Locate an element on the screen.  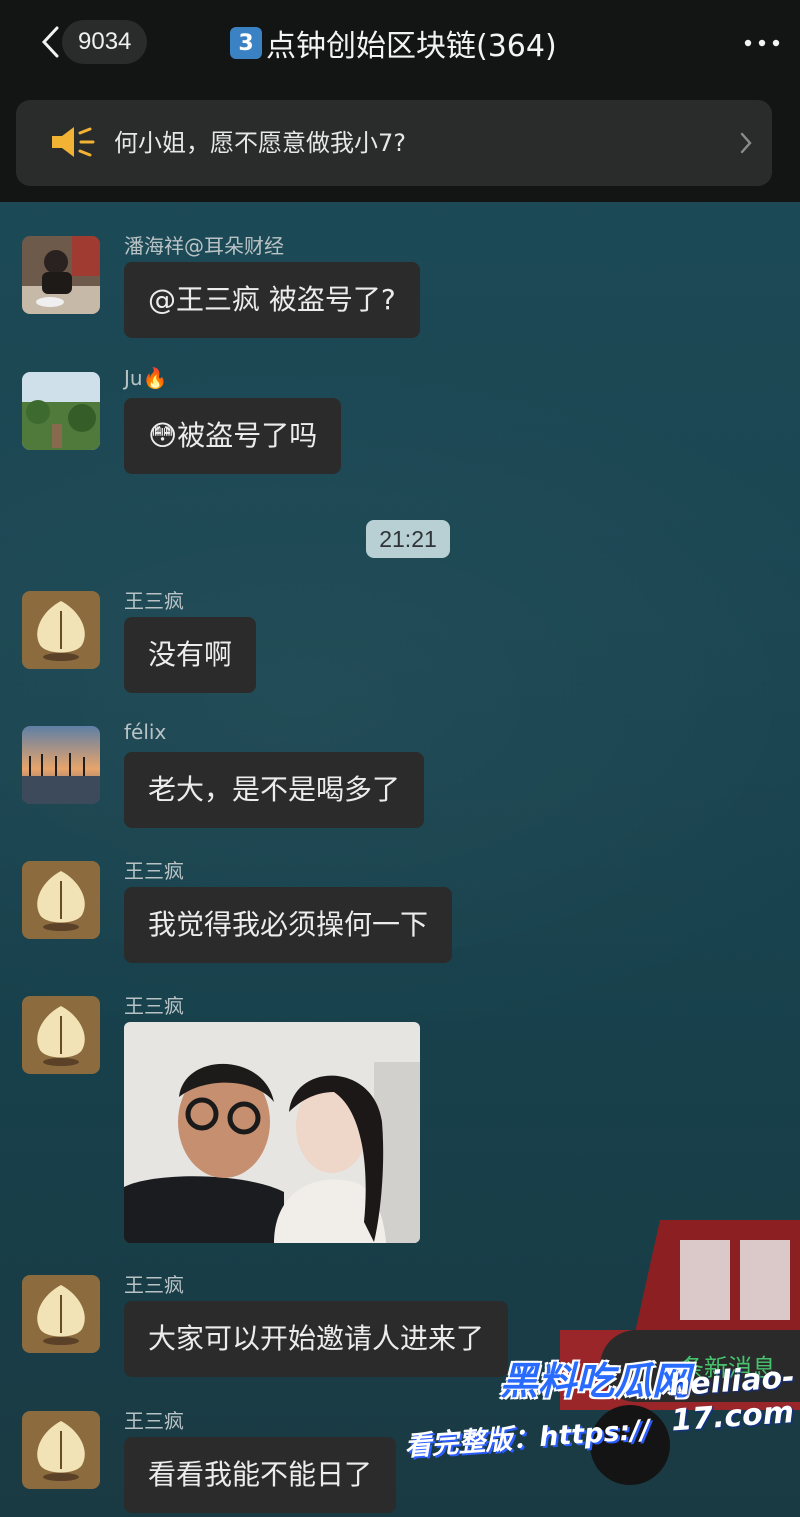
sender-name: 潘海祥@耳朵财经 is located at coordinates (204, 246).